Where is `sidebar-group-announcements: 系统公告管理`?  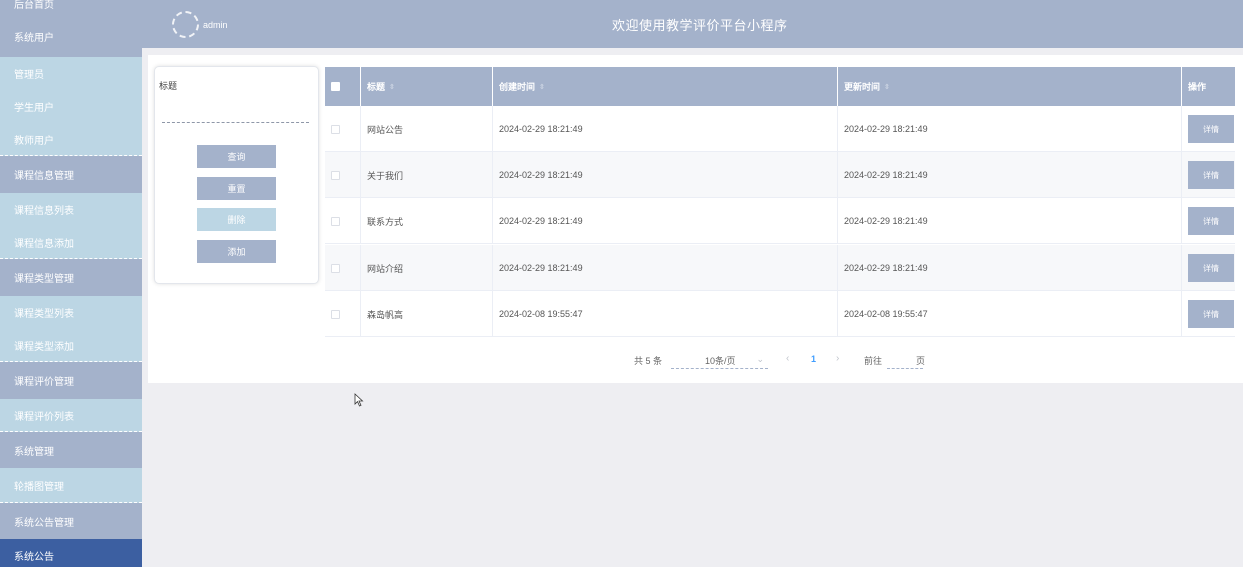
sidebar-group-announcements: 系统公告管理 is located at coordinates (71, 521).